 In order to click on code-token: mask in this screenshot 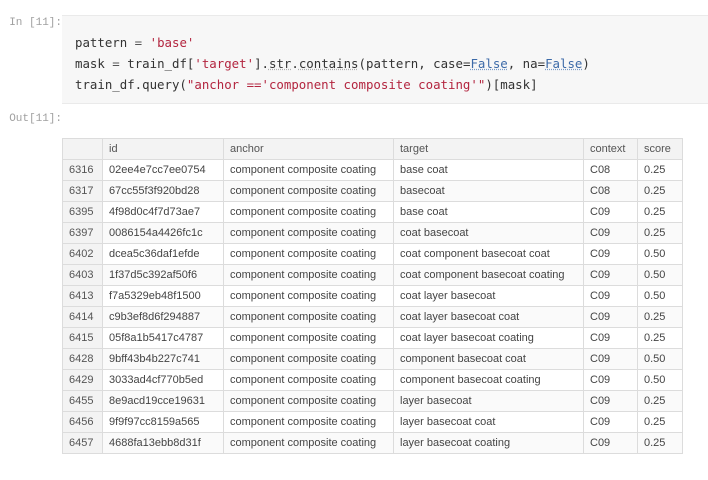, I will do `click(90, 63)`.